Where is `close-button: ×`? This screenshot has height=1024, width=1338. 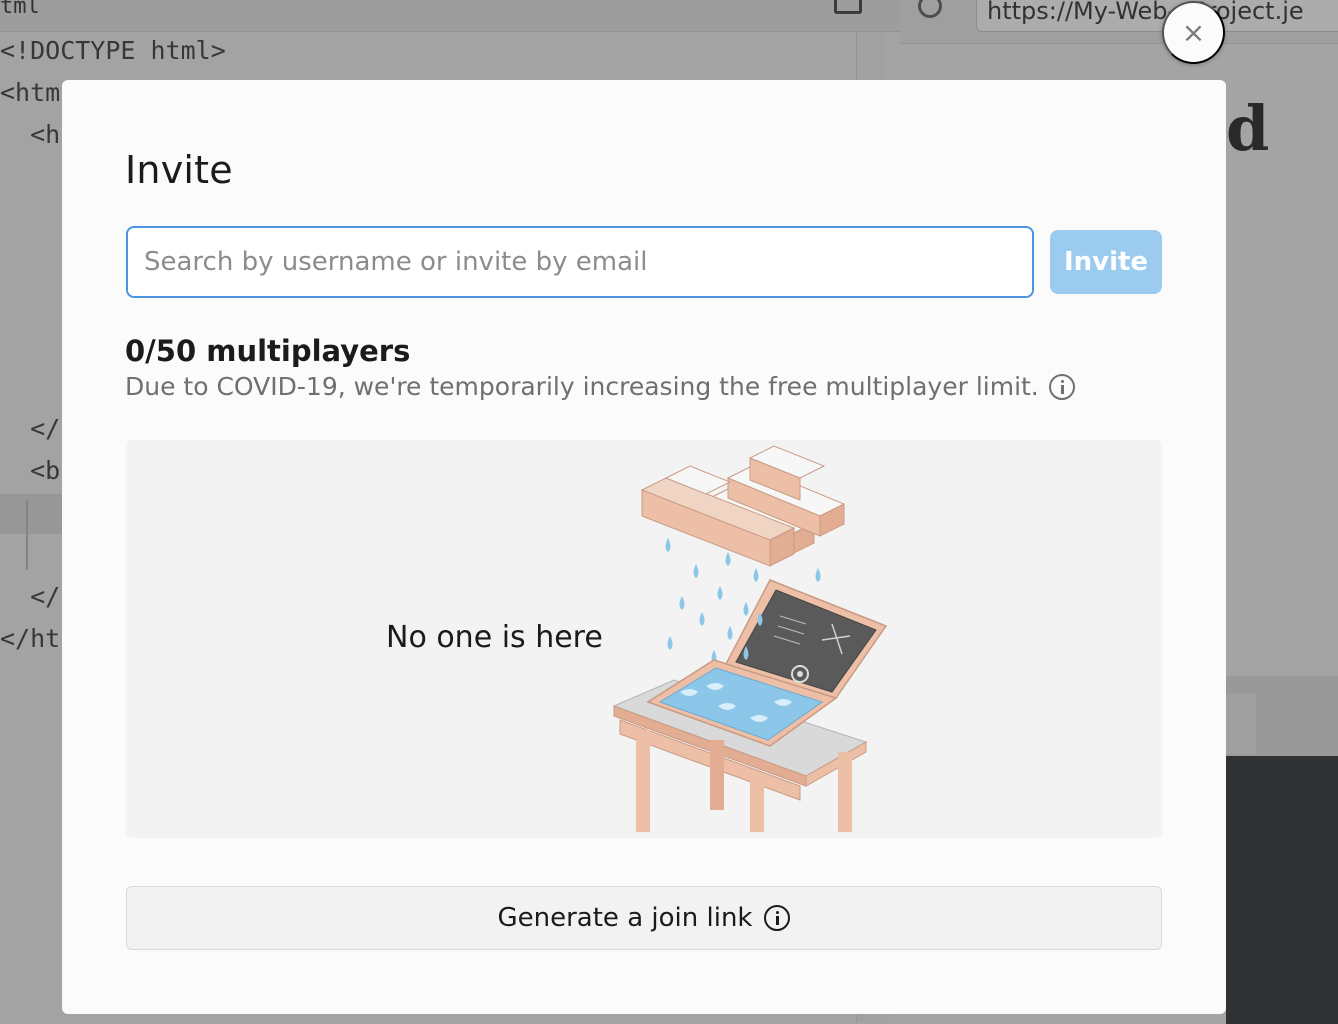 close-button: × is located at coordinates (1193, 32).